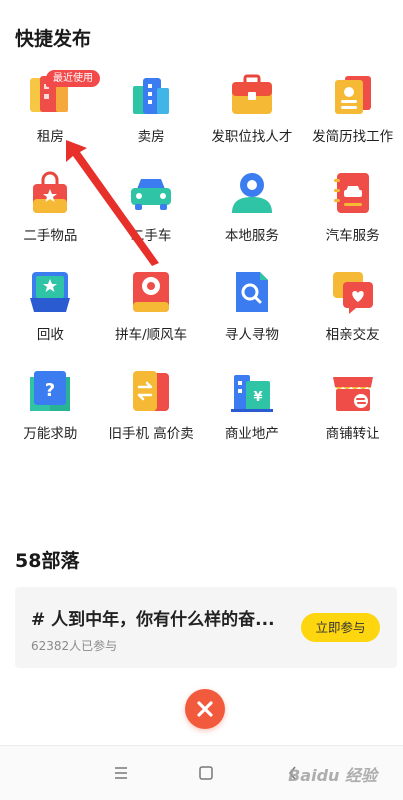  I want to click on publish-item-lost-found: 寻人寻物, so click(252, 309).